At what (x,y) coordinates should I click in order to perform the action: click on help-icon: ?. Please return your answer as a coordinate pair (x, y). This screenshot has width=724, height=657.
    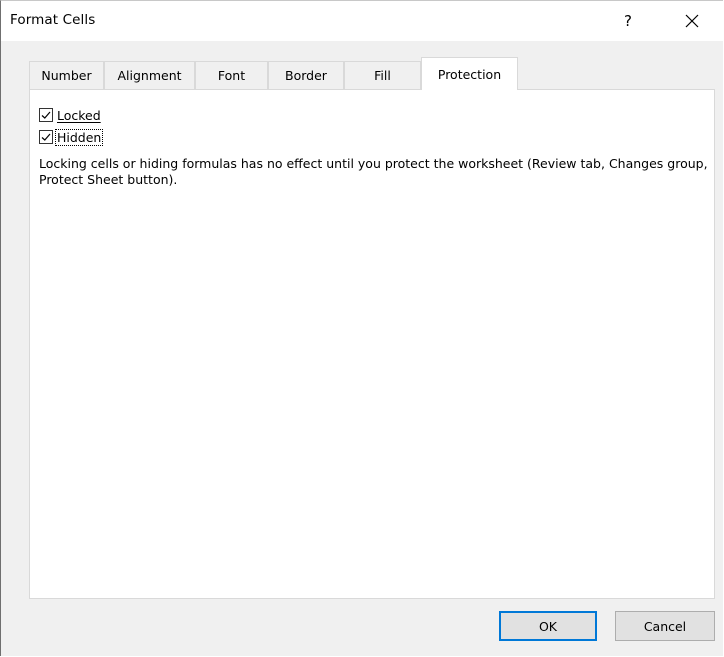
    Looking at the image, I should click on (628, 21).